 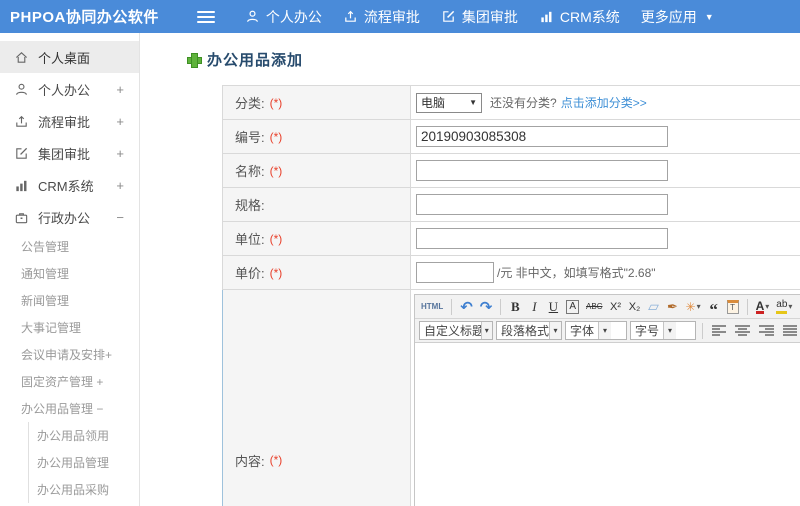 What do you see at coordinates (529, 330) in the screenshot?
I see `paragraph-format-select: 段落格式 ▾` at bounding box center [529, 330].